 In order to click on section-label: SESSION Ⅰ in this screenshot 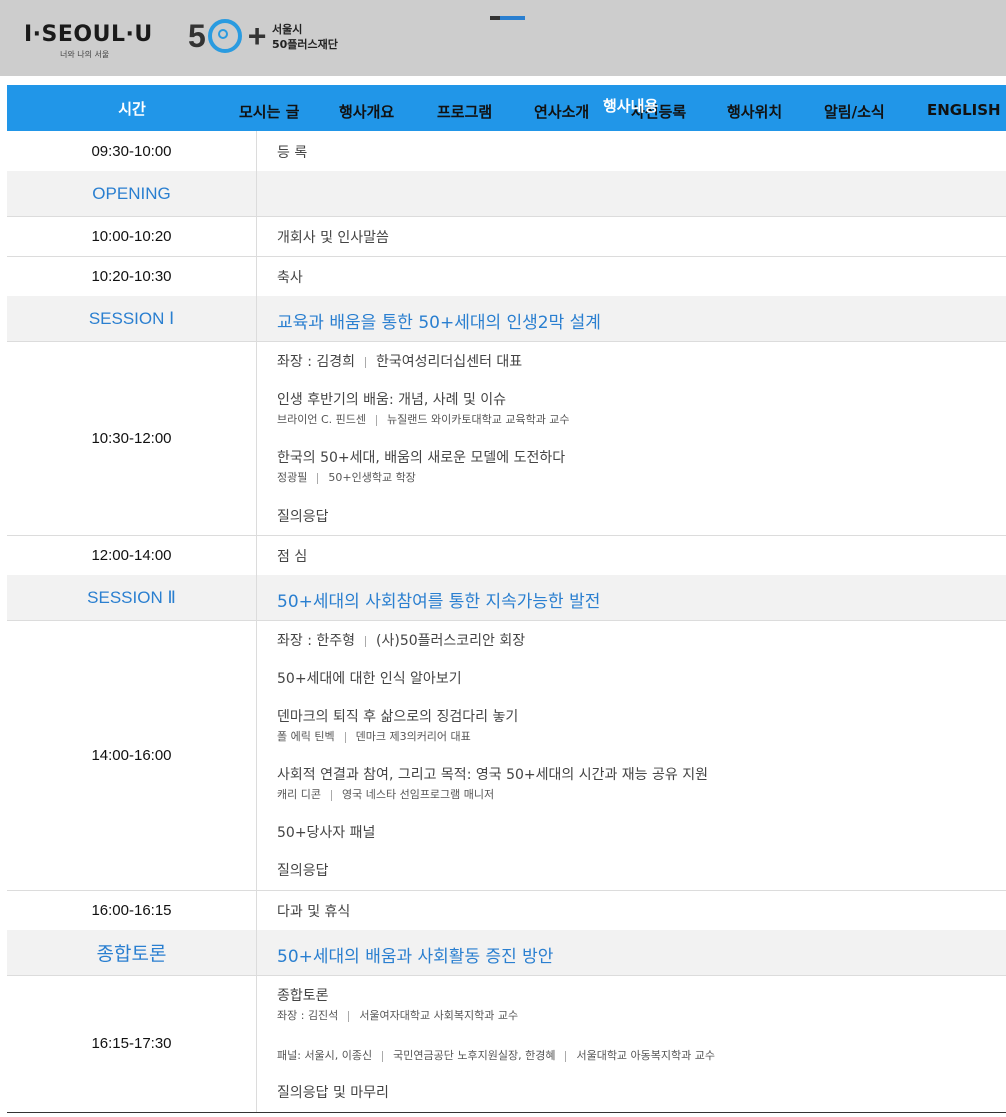, I will do `click(132, 318)`.